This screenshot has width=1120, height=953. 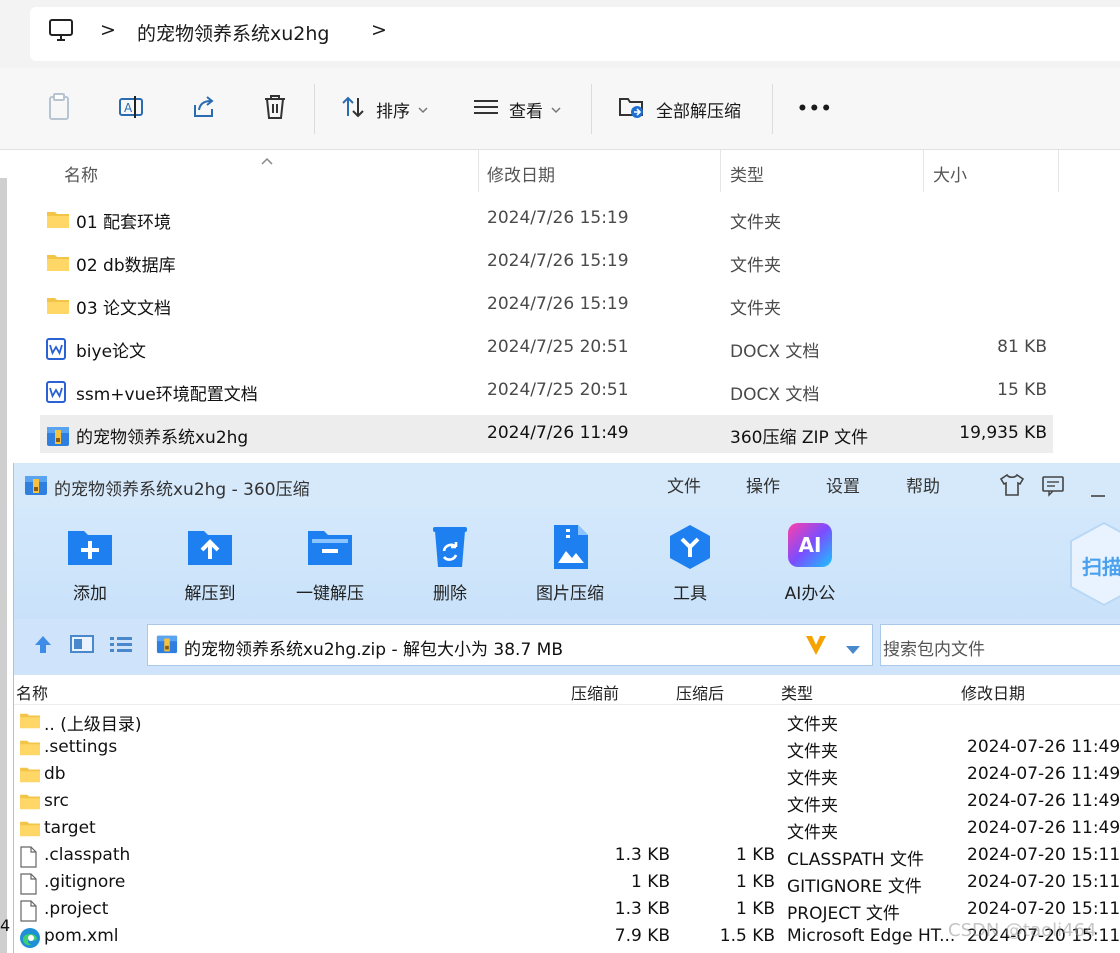 I want to click on file-row: biye论文 2024/7/25 20:51 DOCX 文档 81 KB, so click(x=546, y=348).